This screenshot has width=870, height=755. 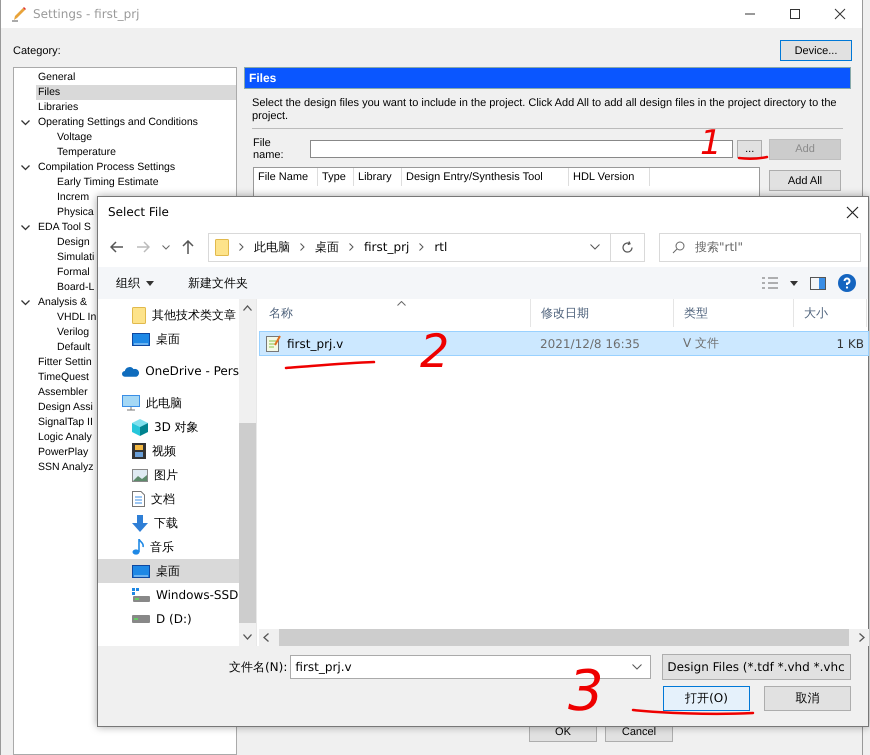 I want to click on tree-item: Increm, so click(x=73, y=197).